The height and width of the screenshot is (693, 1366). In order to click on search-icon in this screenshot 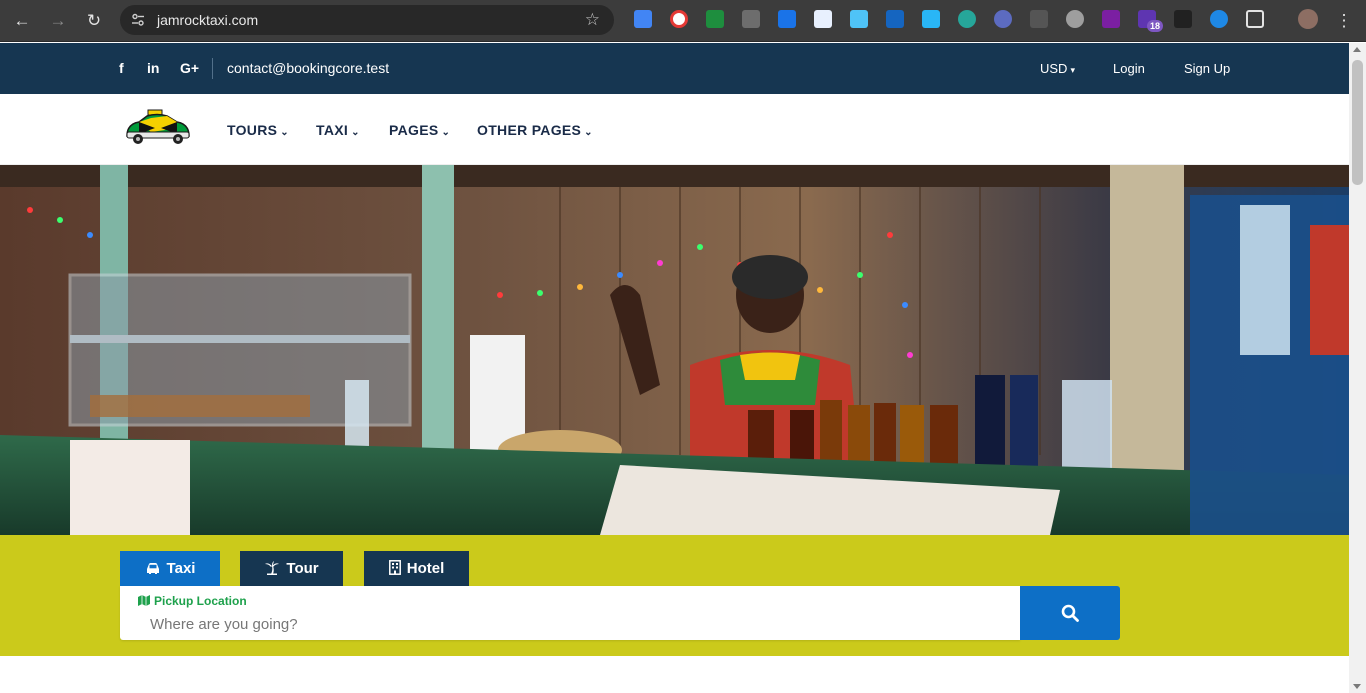, I will do `click(1070, 613)`.